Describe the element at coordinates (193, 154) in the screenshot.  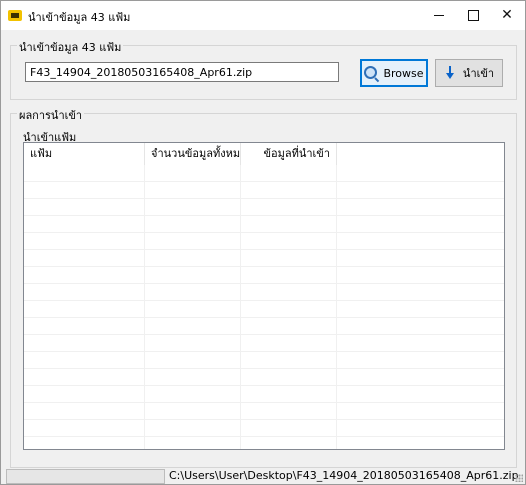
I see `column-header-total: จำนวนข้อมูลทั้งหมด` at that location.